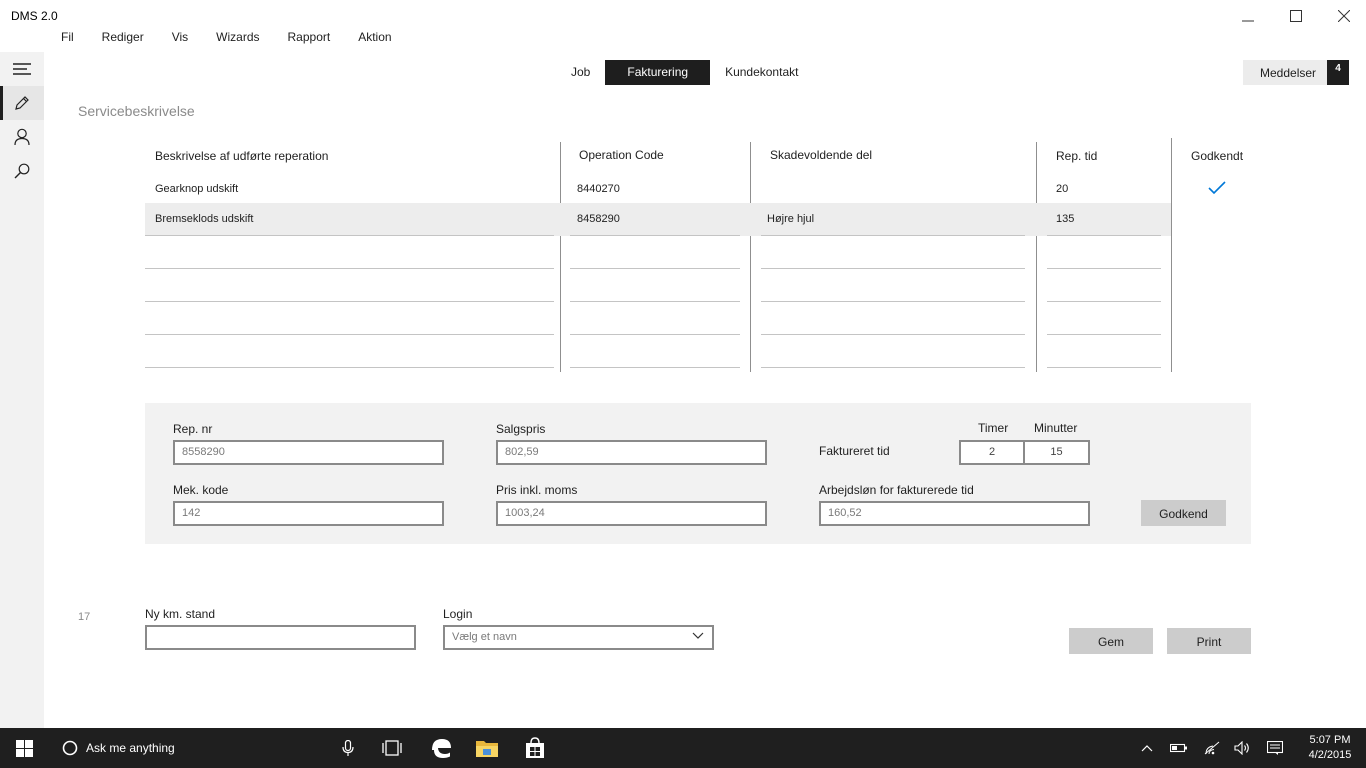 This screenshot has height=768, width=1366. I want to click on faktureret-tid-label: Faktureret tid, so click(854, 451).